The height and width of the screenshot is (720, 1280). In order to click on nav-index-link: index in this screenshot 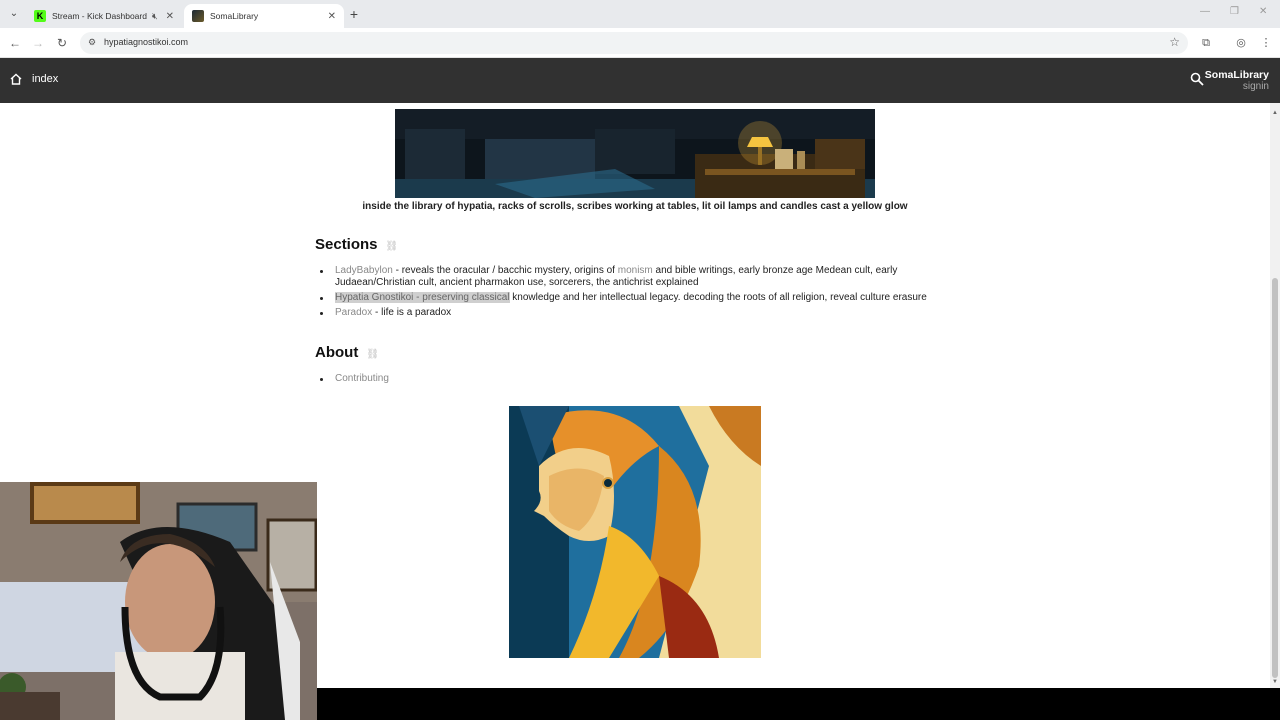, I will do `click(45, 79)`.